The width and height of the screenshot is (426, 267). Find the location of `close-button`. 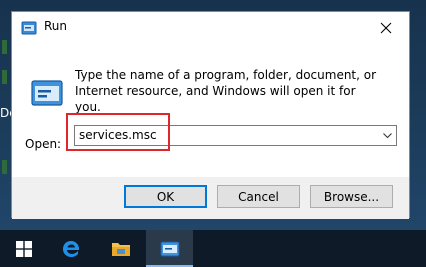

close-button is located at coordinates (386, 27).